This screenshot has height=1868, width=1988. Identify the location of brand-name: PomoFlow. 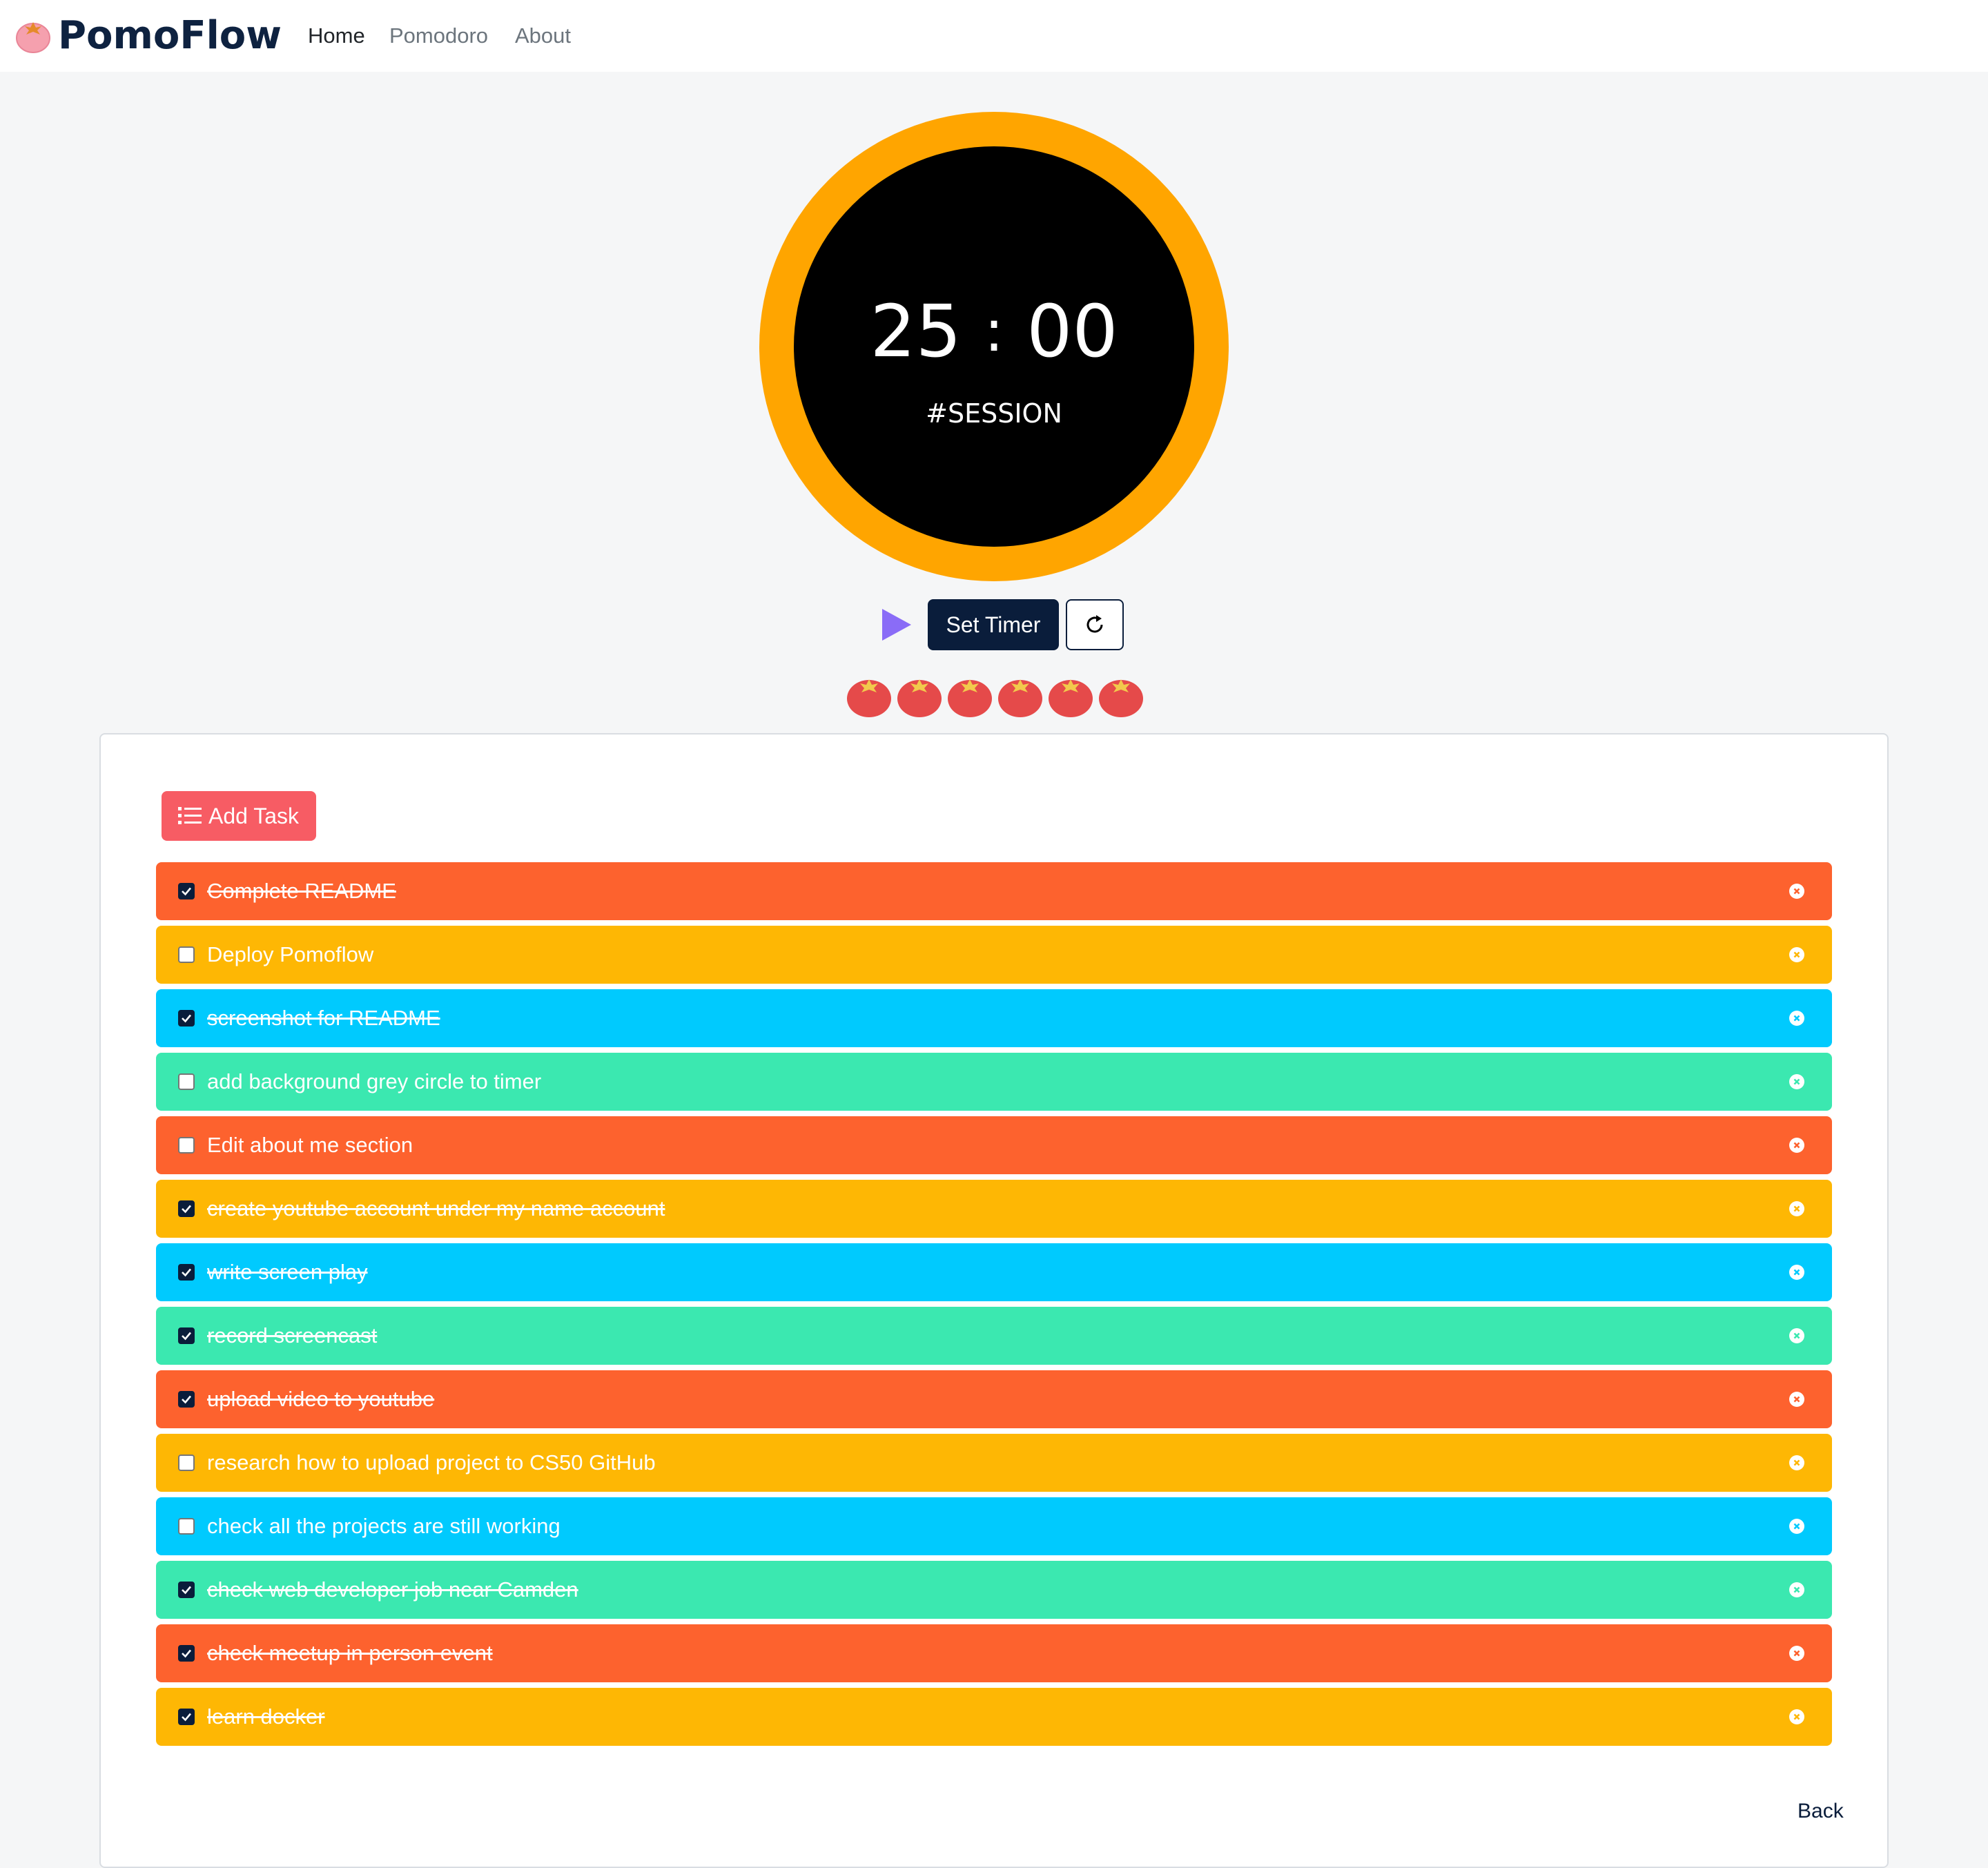
(170, 35).